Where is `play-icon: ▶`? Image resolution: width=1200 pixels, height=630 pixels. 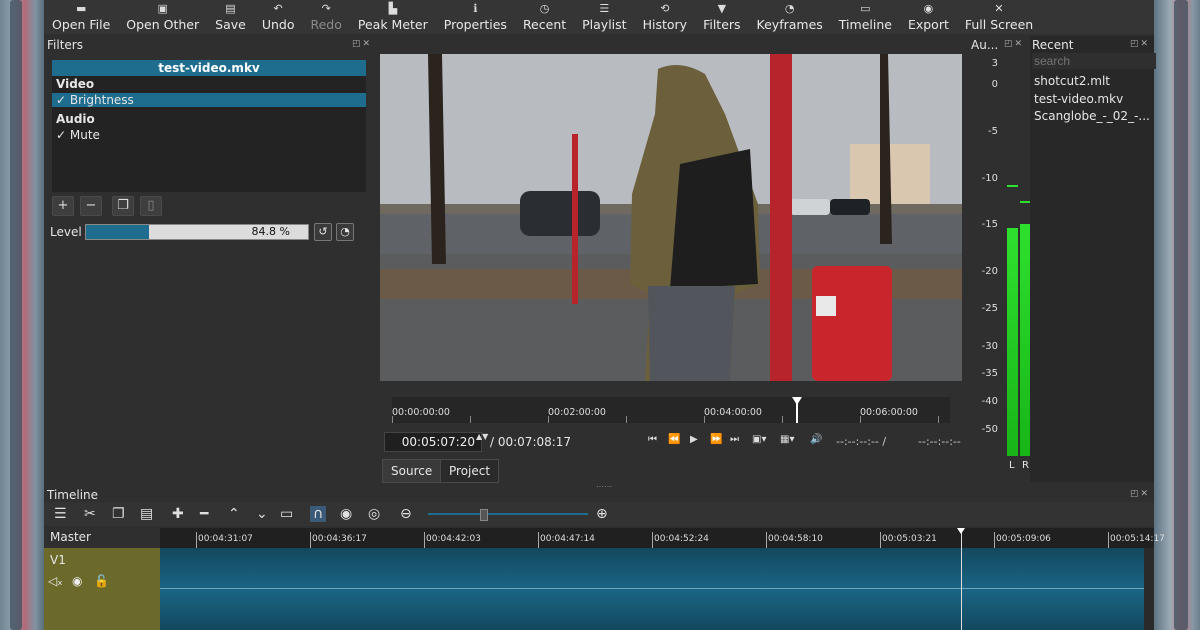 play-icon: ▶ is located at coordinates (694, 439).